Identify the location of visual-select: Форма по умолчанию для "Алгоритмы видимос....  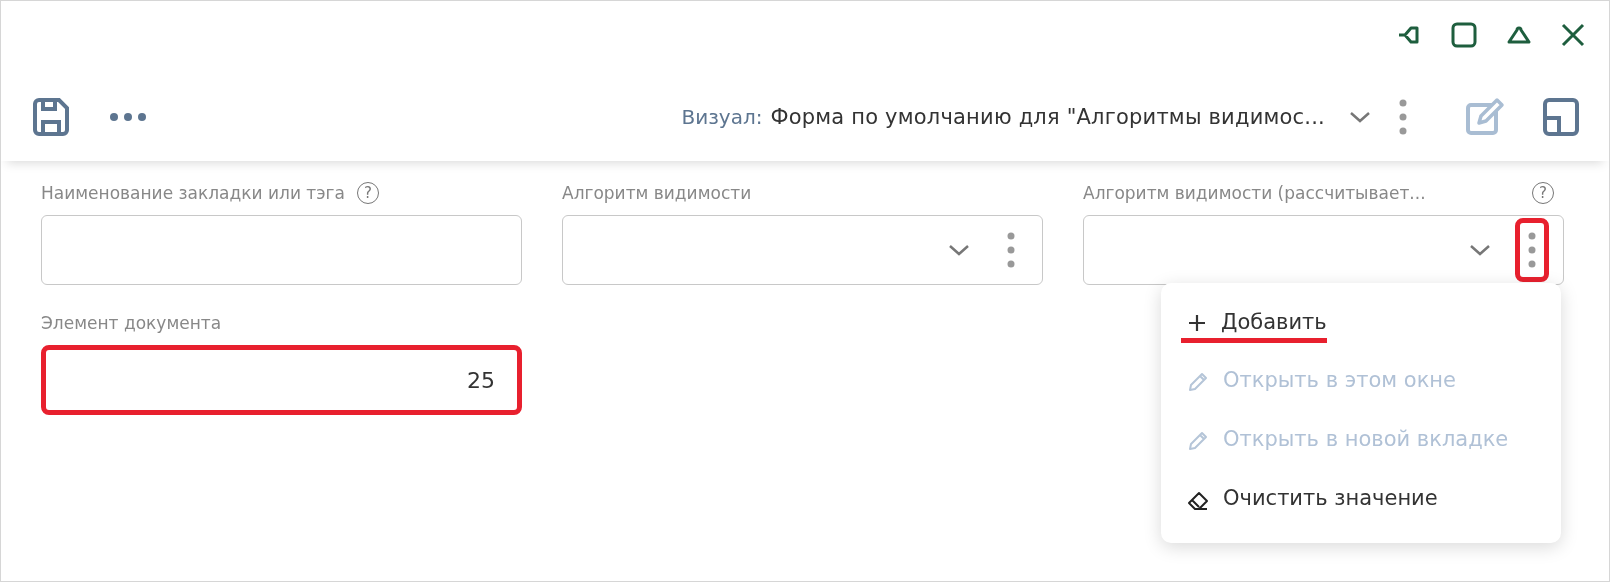
(1047, 117).